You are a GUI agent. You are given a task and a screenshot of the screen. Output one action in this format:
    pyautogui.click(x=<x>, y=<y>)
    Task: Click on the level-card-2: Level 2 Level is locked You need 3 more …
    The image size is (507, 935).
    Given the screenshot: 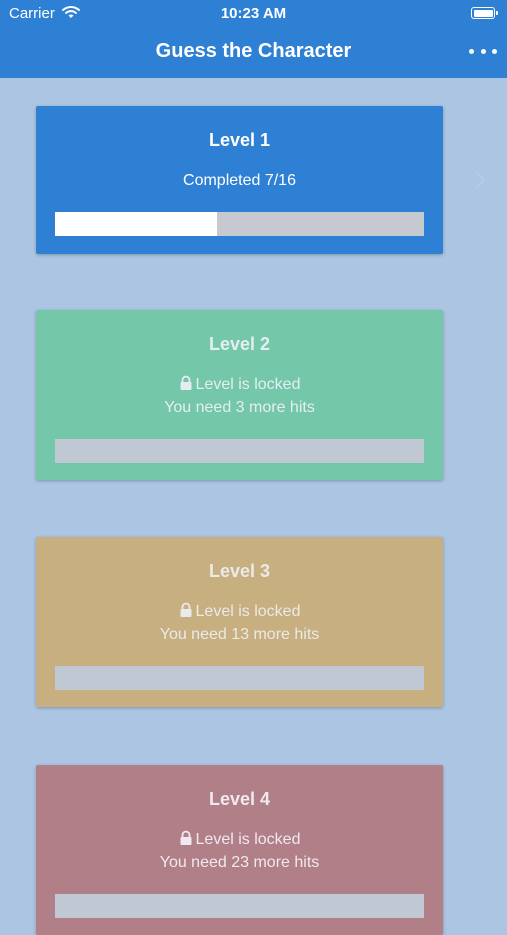 What is the action you would take?
    pyautogui.click(x=239, y=395)
    